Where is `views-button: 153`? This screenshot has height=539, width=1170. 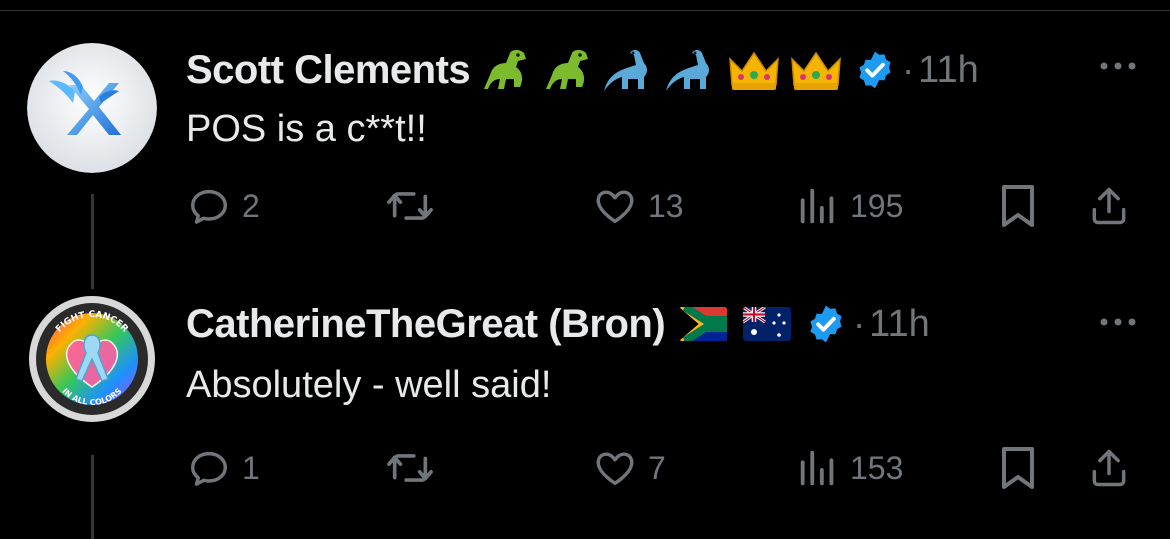 views-button: 153 is located at coordinates (849, 468).